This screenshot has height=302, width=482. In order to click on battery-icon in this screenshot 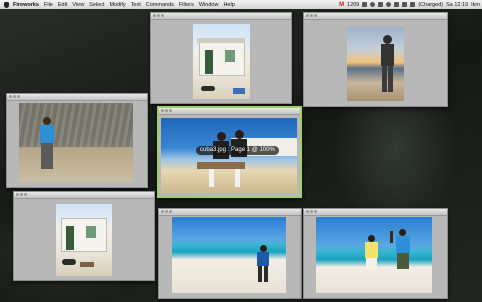, I will do `click(413, 4)`.